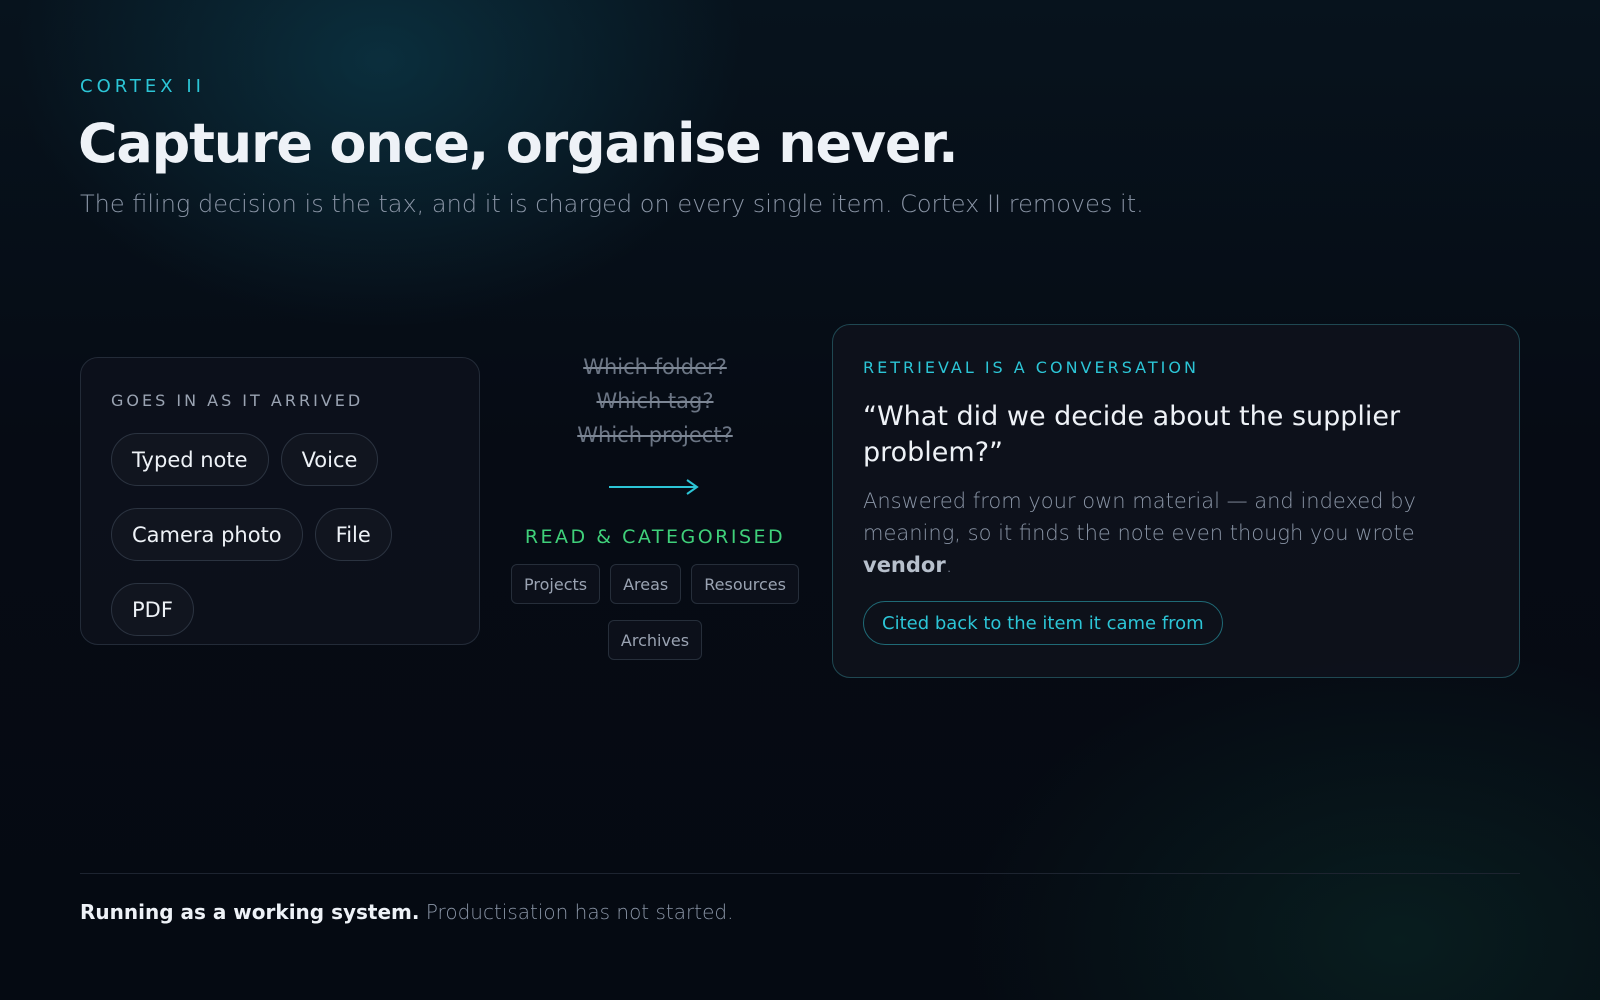 Image resolution: width=1600 pixels, height=1000 pixels. What do you see at coordinates (329, 459) in the screenshot?
I see `chip-voice: Voice` at bounding box center [329, 459].